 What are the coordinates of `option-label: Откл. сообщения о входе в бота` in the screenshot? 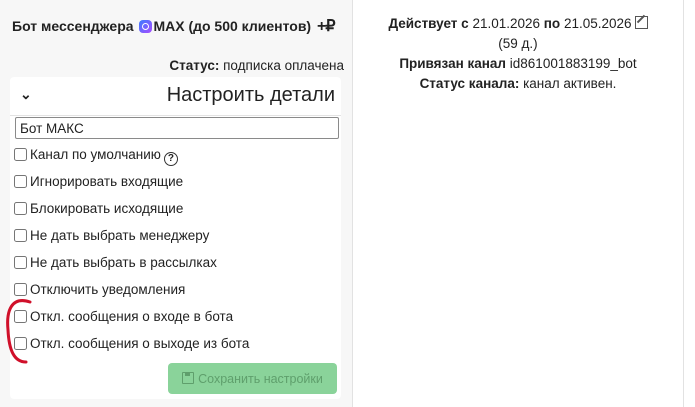 It's located at (132, 316).